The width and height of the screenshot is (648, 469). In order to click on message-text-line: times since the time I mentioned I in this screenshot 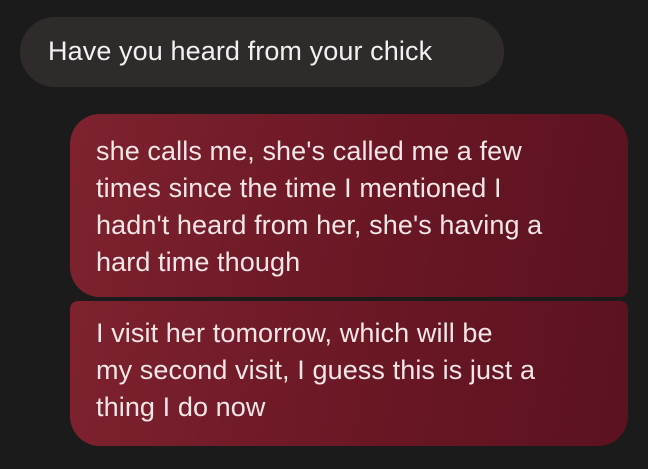, I will do `click(299, 188)`.